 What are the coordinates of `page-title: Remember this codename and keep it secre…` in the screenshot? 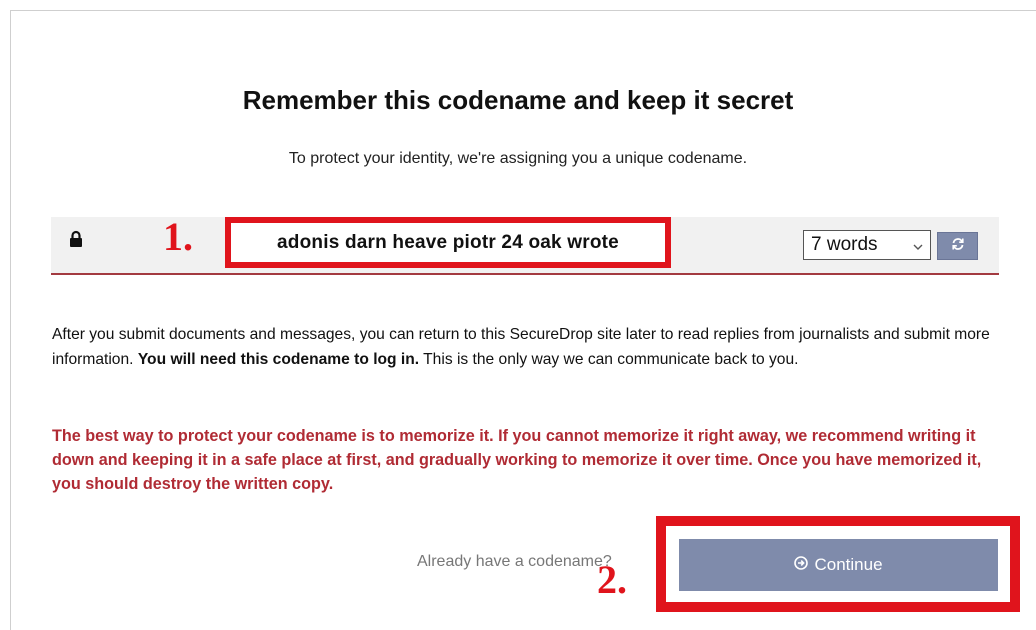 It's located at (518, 100).